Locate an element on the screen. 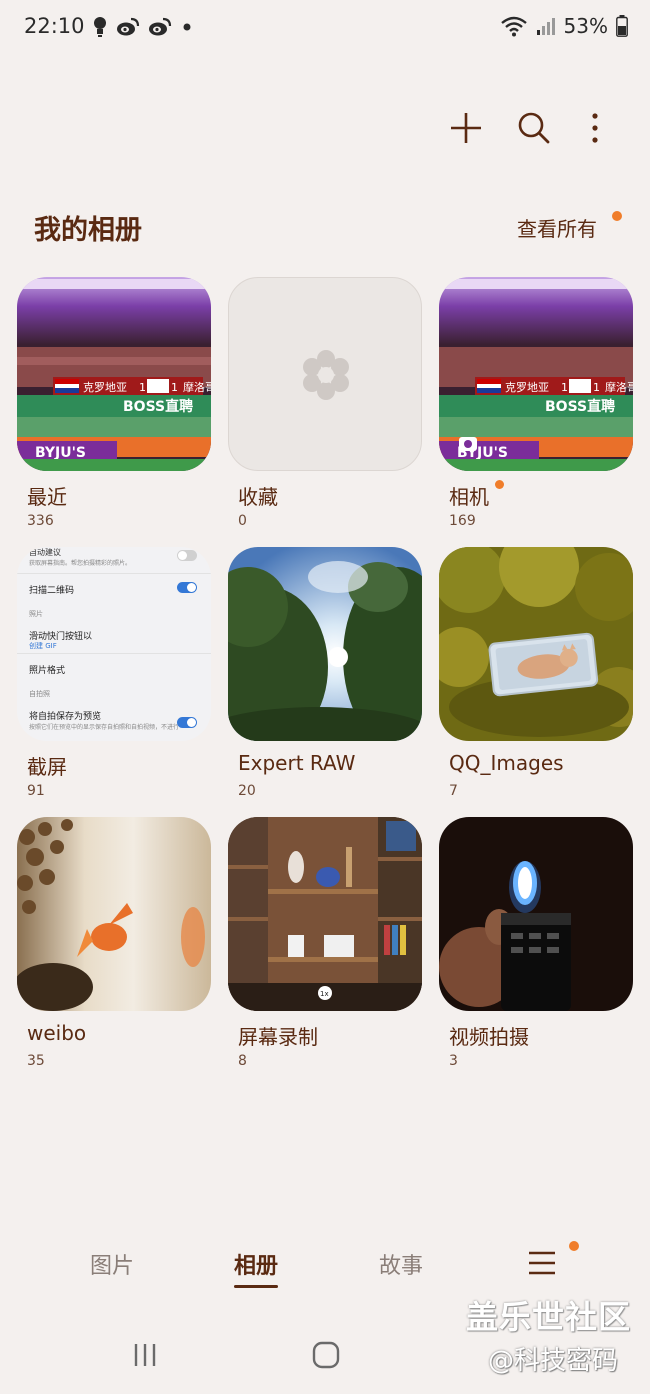 The width and height of the screenshot is (650, 1394). home-button is located at coordinates (326, 1355).